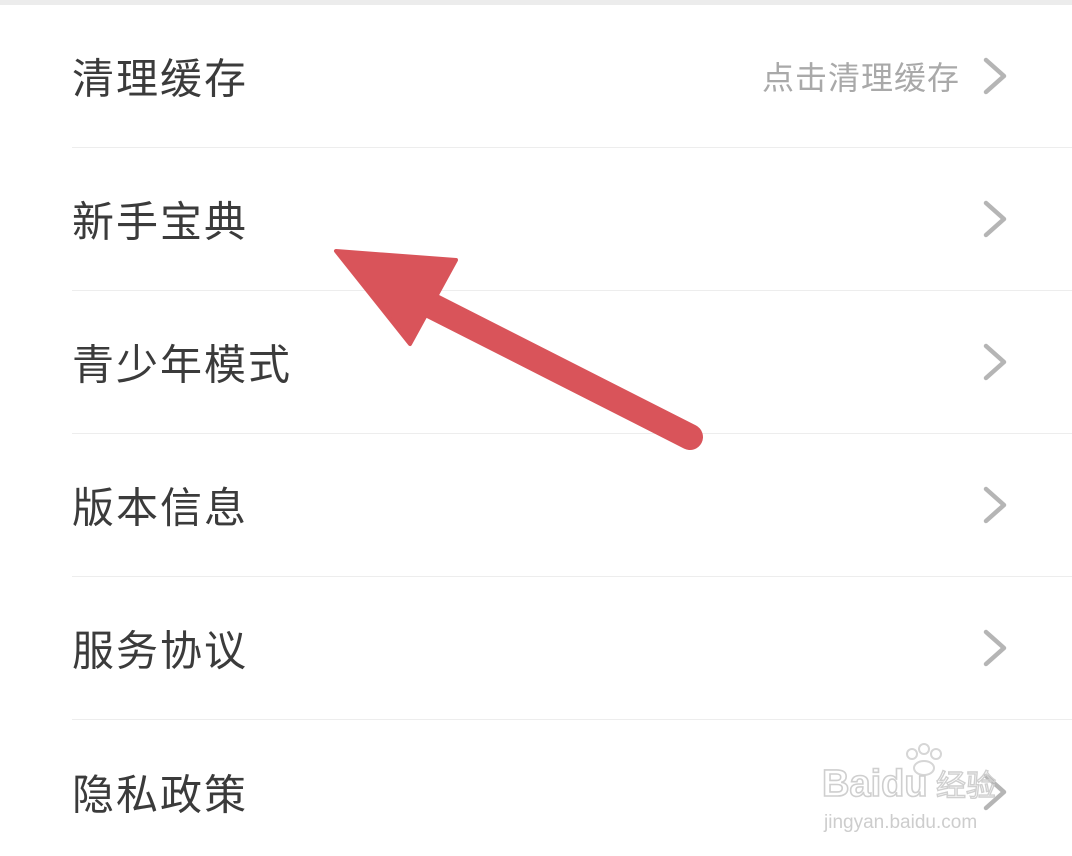 Image resolution: width=1072 pixels, height=856 pixels. Describe the element at coordinates (160, 79) in the screenshot. I see `settings-item-label: 清理缓存` at that location.